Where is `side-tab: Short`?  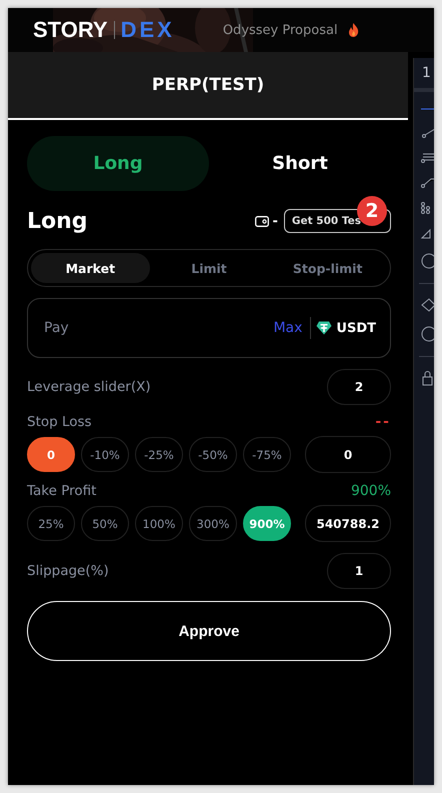 side-tab: Short is located at coordinates (300, 163).